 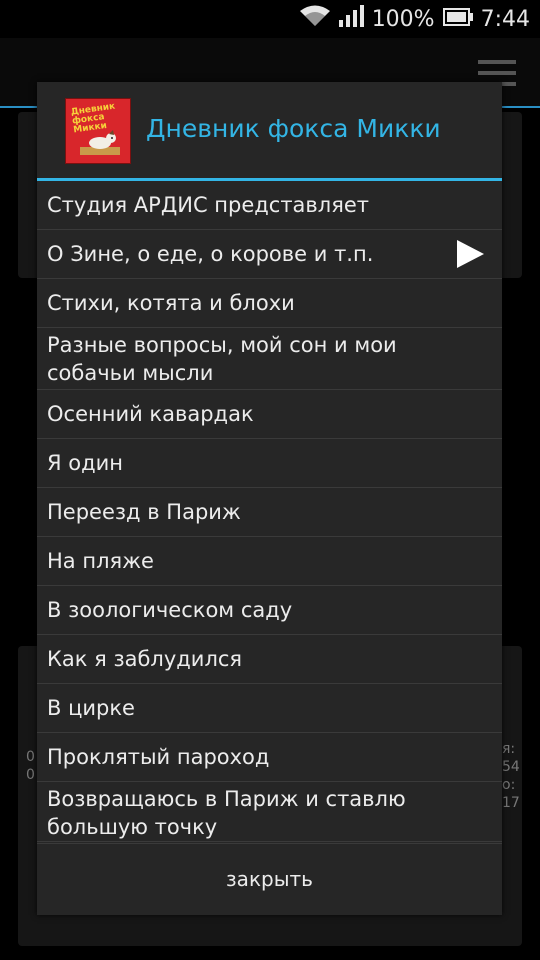 What do you see at coordinates (144, 512) in the screenshot?
I see `chapter-label: Переезд в Париж` at bounding box center [144, 512].